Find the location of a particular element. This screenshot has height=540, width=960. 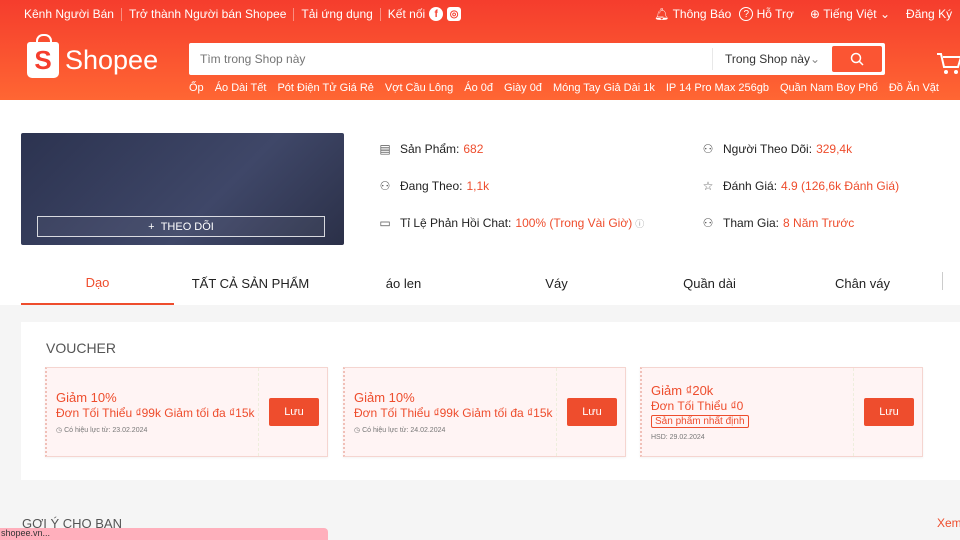

quick-link: Quần Nam Boy Phố is located at coordinates (829, 88).